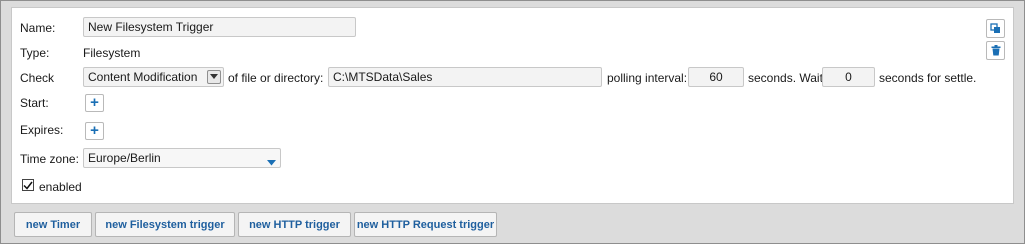  Describe the element at coordinates (143, 77) in the screenshot. I see `check-mode-value: Content Modification` at that location.